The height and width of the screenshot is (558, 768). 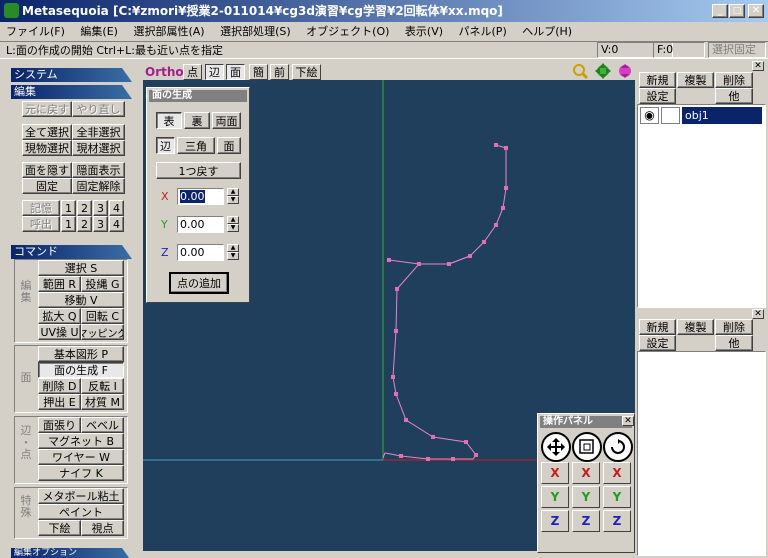 I want to click on close-button: ✕, so click(x=756, y=11).